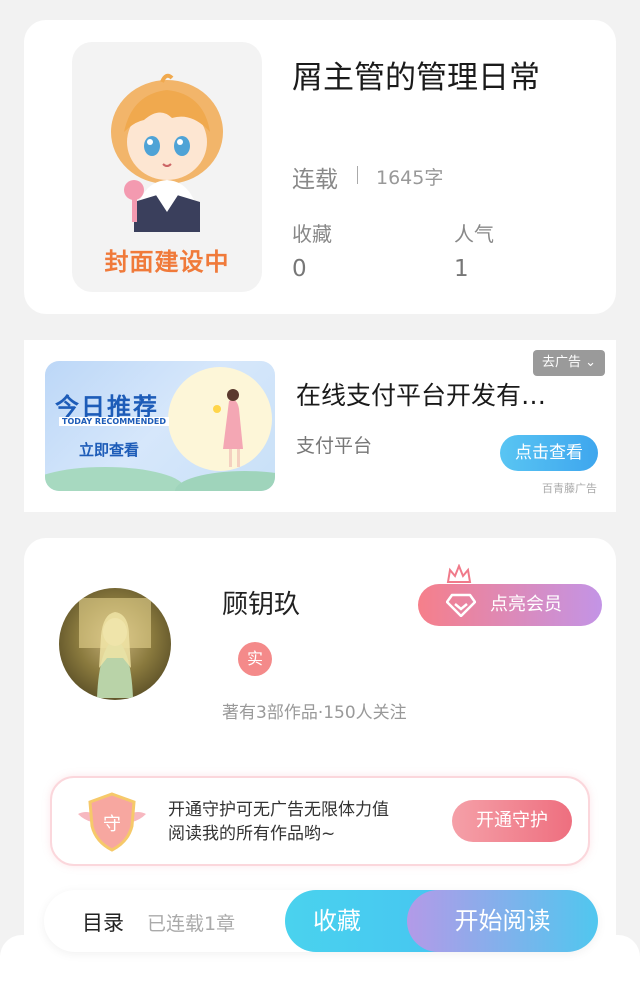 The height and width of the screenshot is (989, 640). Describe the element at coordinates (252, 834) in the screenshot. I see `guardian-line-2: 阅读我的所有作品哟~` at that location.